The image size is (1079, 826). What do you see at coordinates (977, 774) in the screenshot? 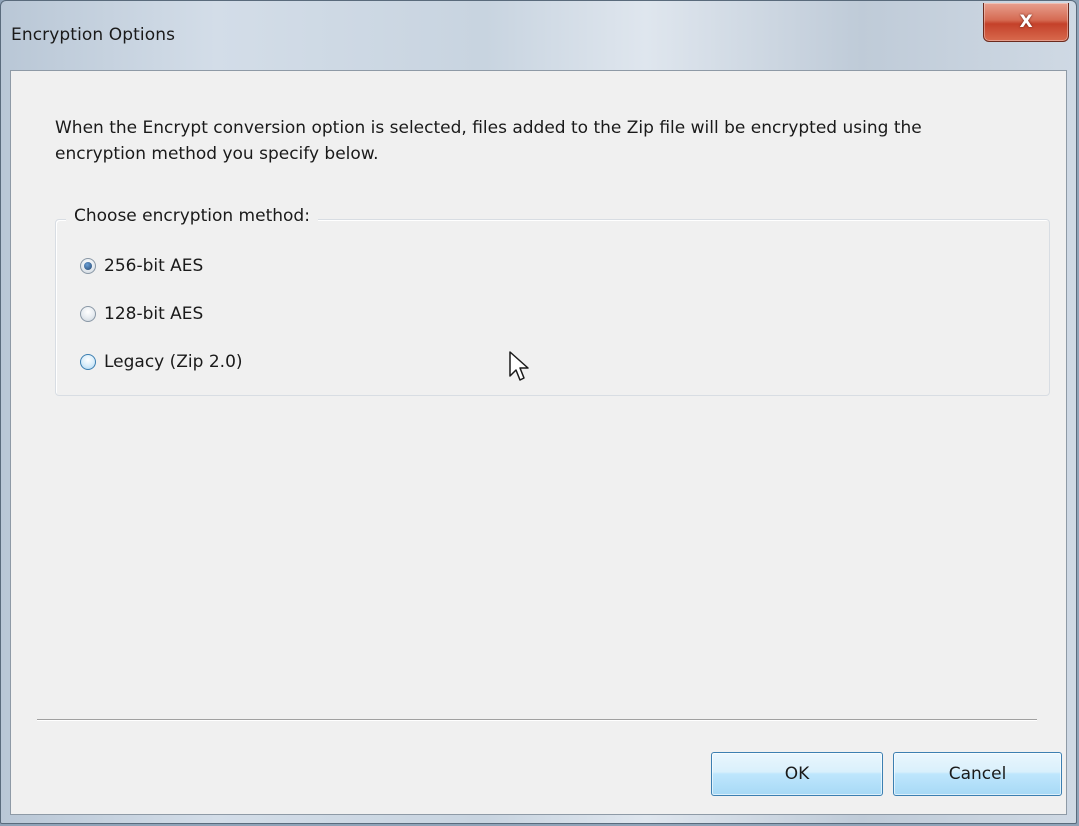
I see `cancel-button: Cancel` at bounding box center [977, 774].